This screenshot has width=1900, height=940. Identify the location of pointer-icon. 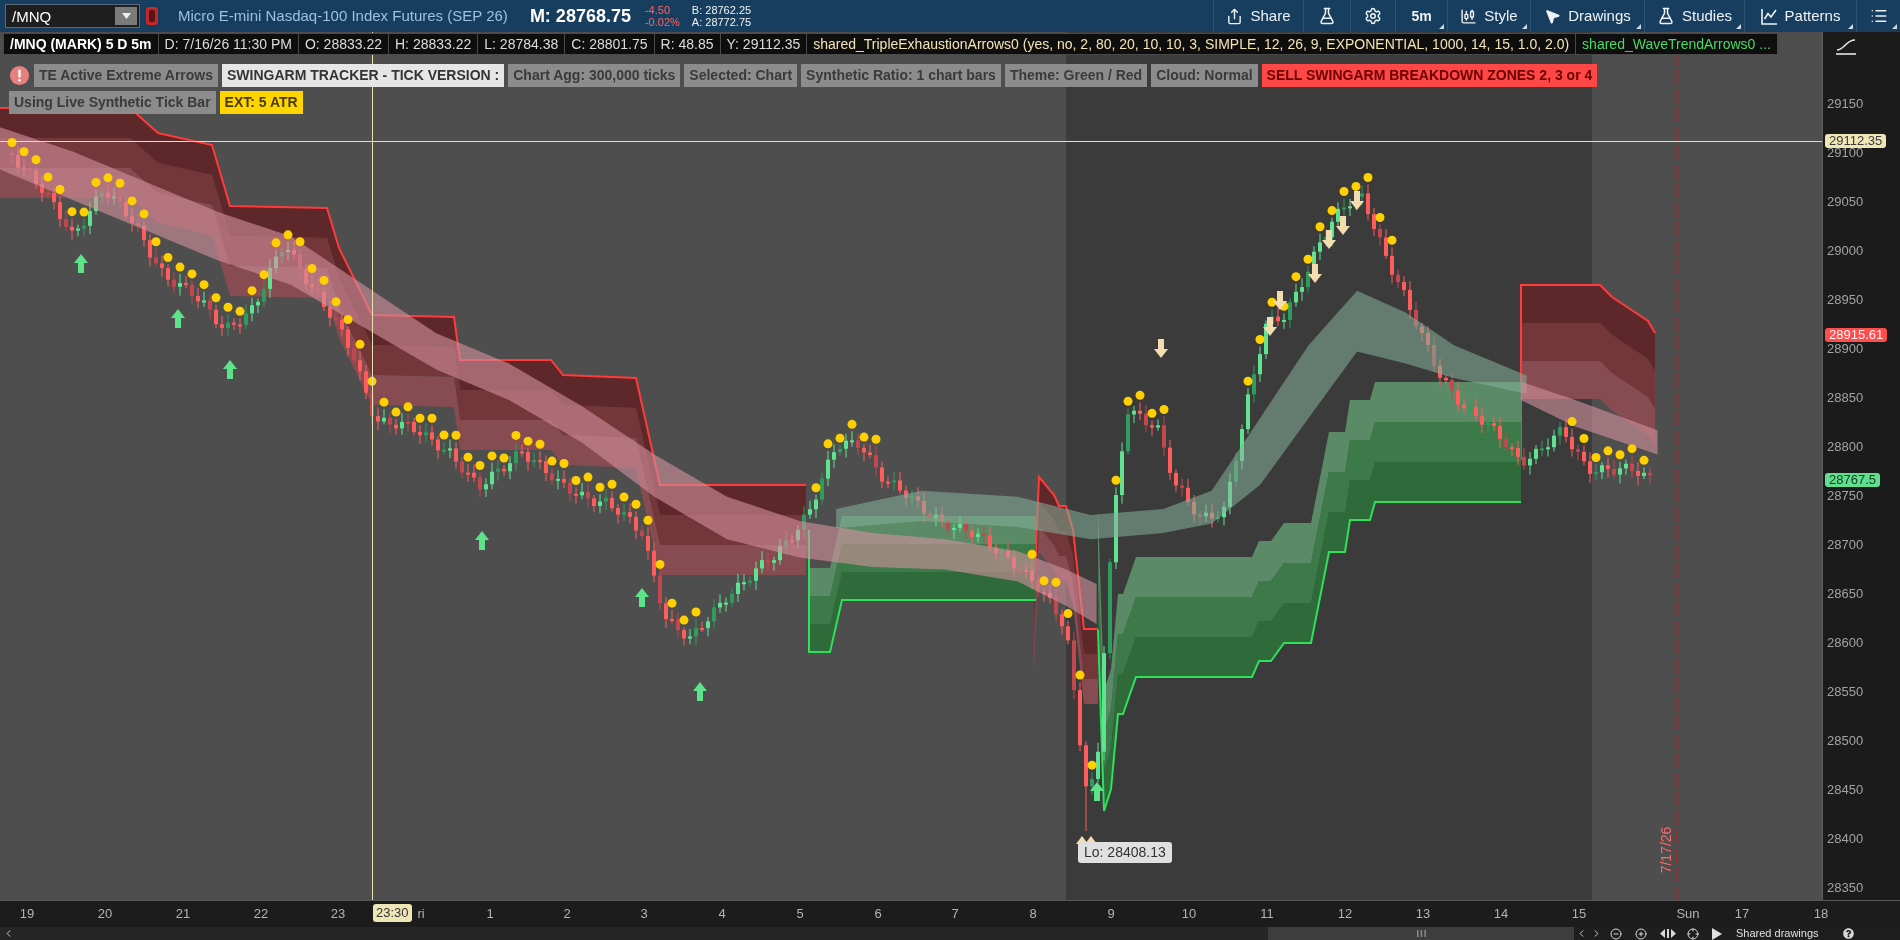
(1716, 933).